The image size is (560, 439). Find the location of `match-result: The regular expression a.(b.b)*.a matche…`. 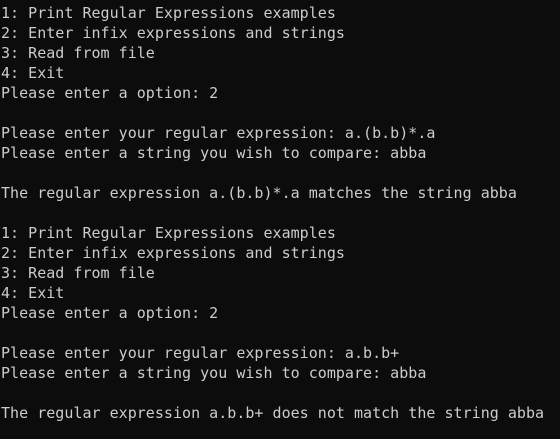

match-result: The regular expression a.(b.b)*.a matche… is located at coordinates (259, 193).